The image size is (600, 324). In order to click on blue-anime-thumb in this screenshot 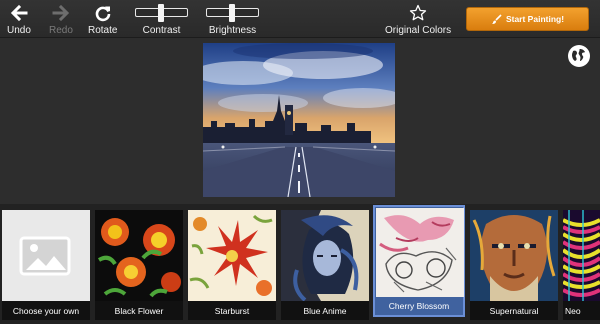, I will do `click(325, 255)`.